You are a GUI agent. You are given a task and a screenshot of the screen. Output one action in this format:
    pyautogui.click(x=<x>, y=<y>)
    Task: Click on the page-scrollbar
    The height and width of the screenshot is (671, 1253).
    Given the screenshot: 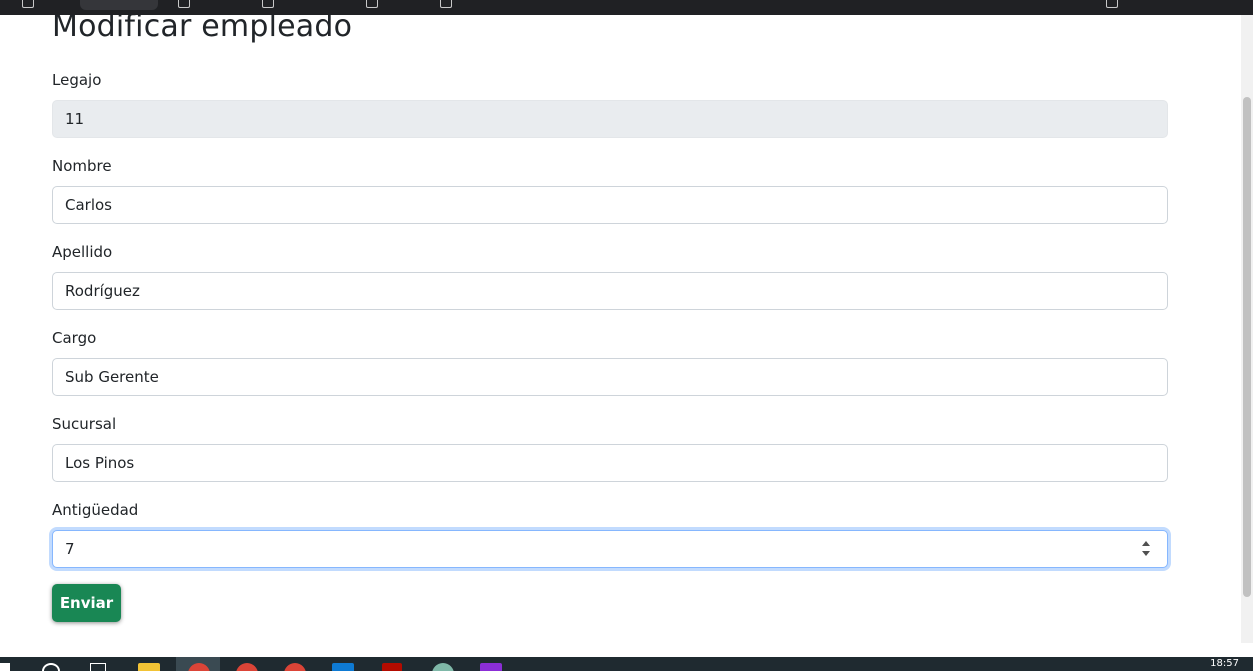 What is the action you would take?
    pyautogui.click(x=1247, y=329)
    